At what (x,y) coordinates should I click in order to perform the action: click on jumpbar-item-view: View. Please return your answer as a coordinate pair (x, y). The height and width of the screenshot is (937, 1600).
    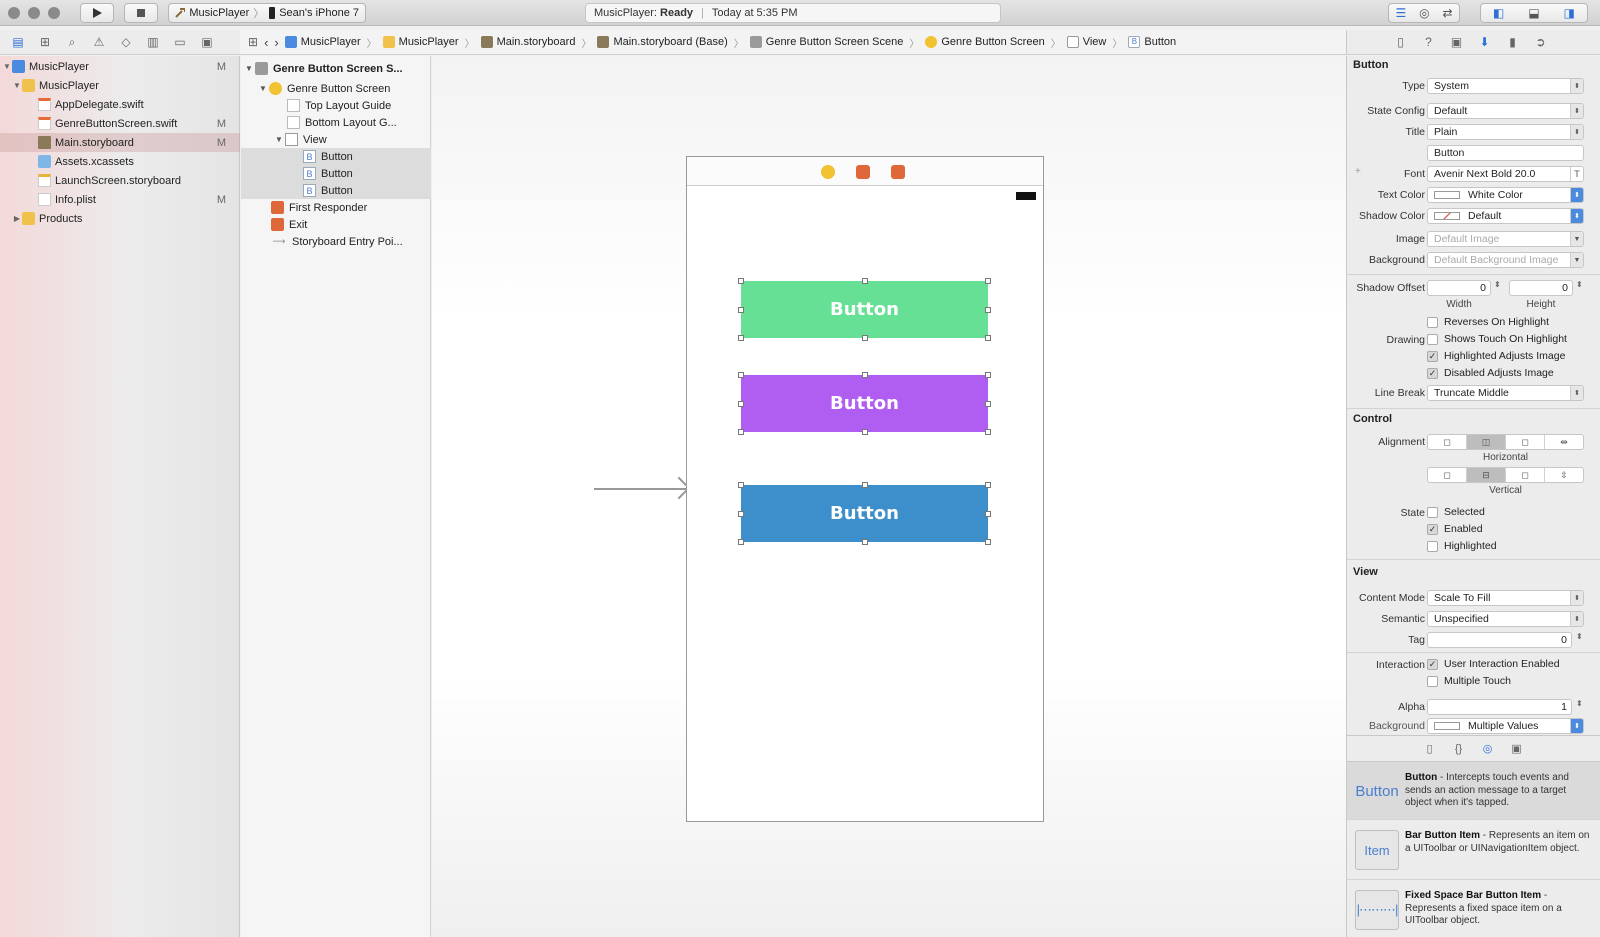
    Looking at the image, I should click on (1086, 42).